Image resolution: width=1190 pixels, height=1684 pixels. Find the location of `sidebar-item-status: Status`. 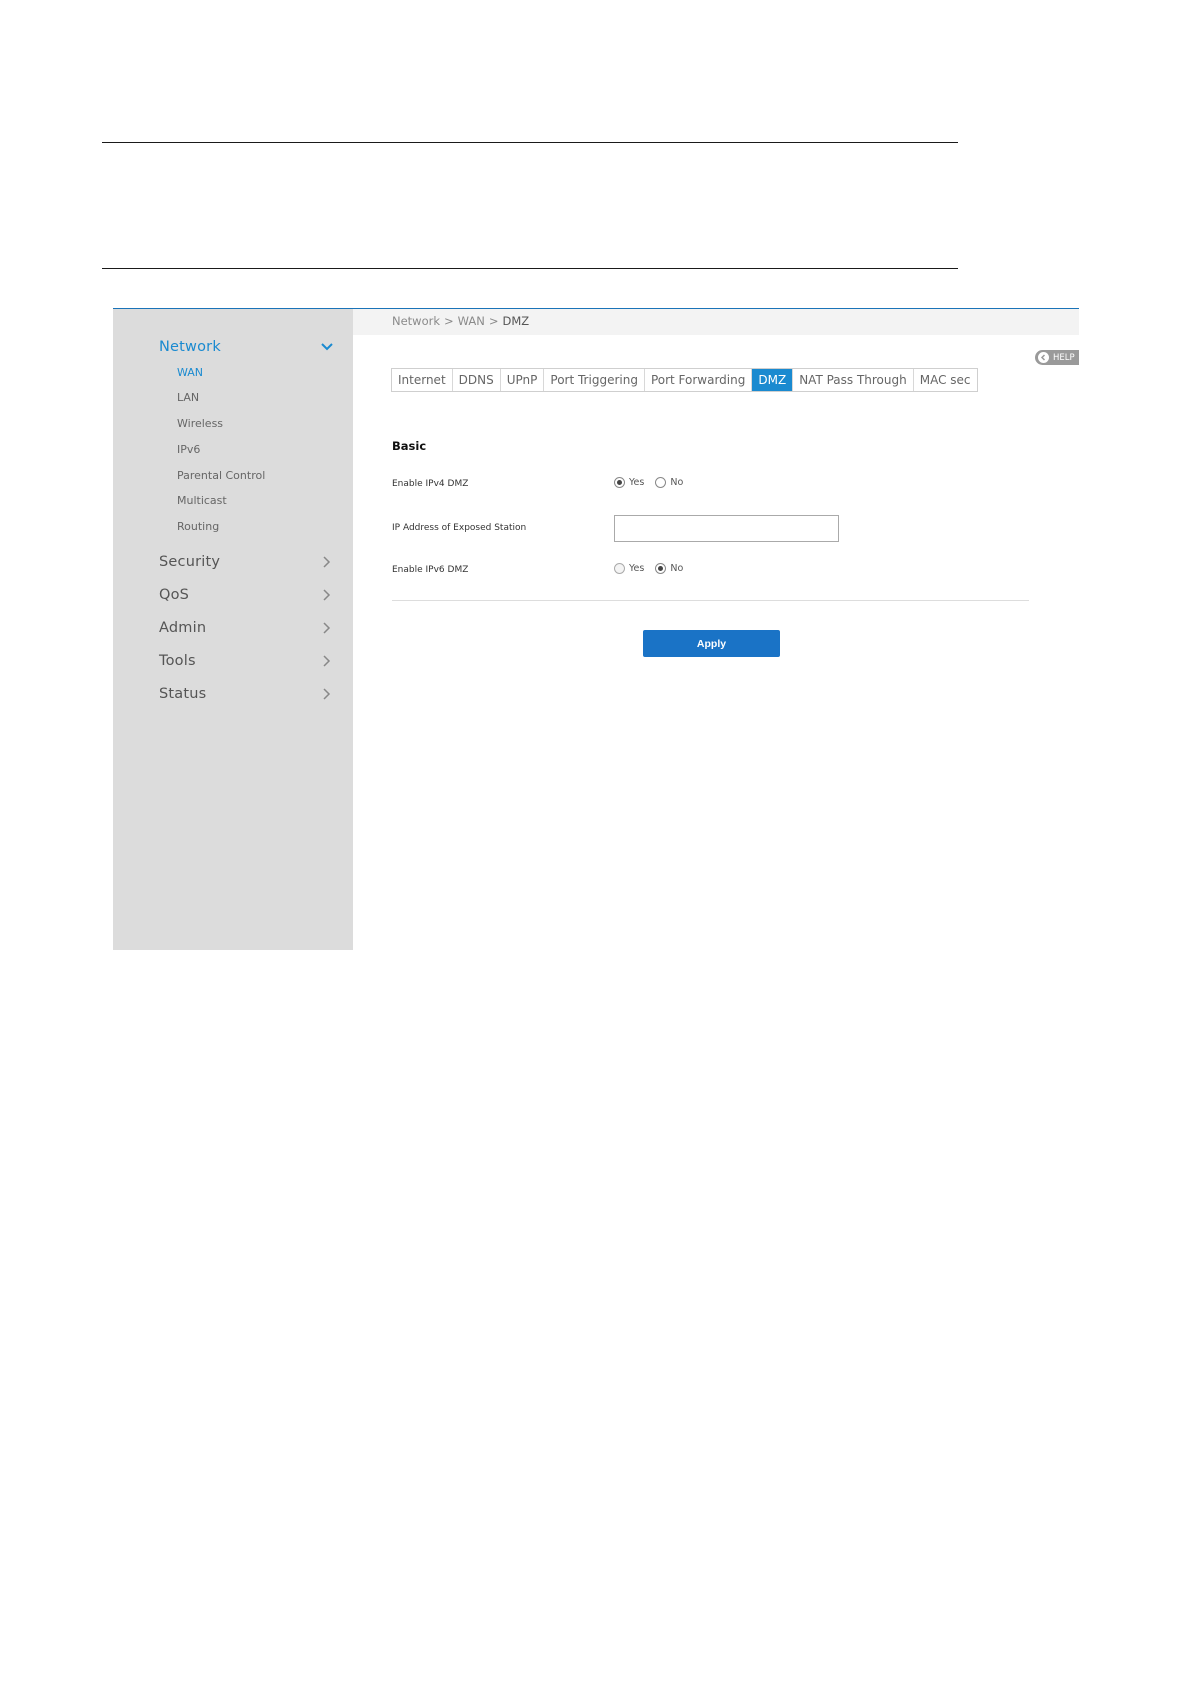

sidebar-item-status: Status is located at coordinates (246, 694).